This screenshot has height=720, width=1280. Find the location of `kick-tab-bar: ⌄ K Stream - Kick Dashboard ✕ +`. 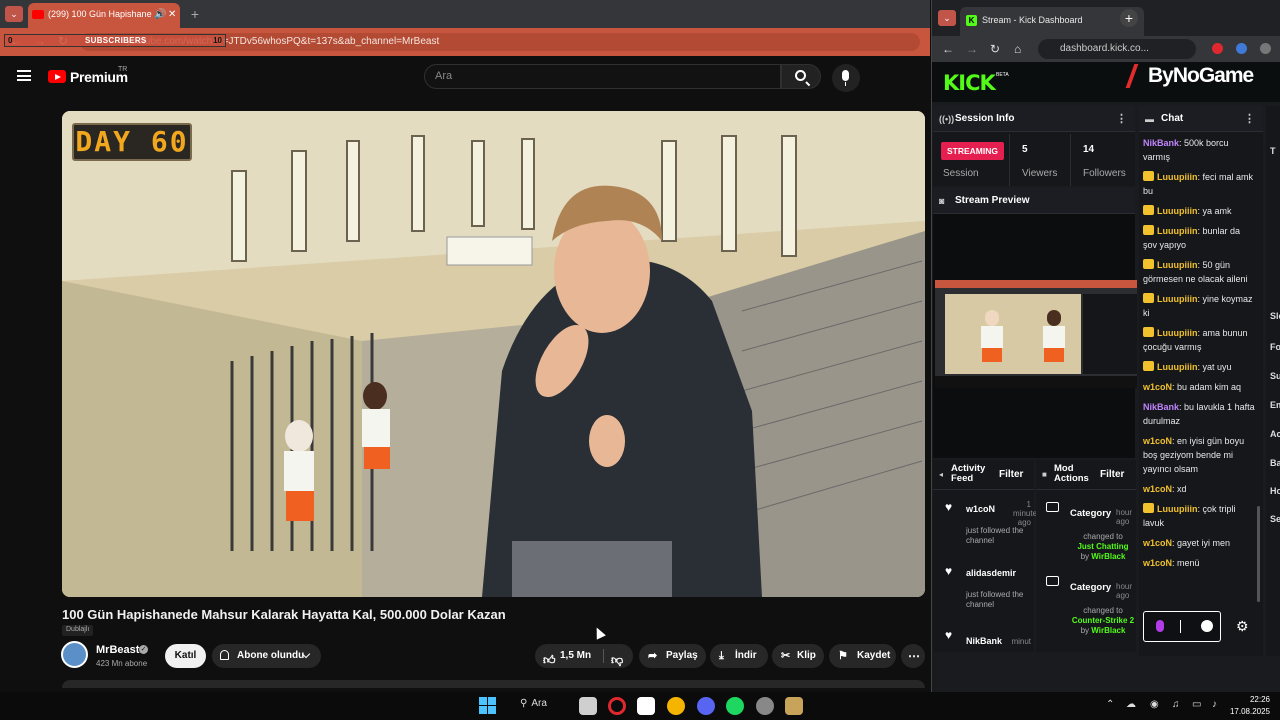

kick-tab-bar: ⌄ K Stream - Kick Dashboard ✕ + is located at coordinates (1106, 18).